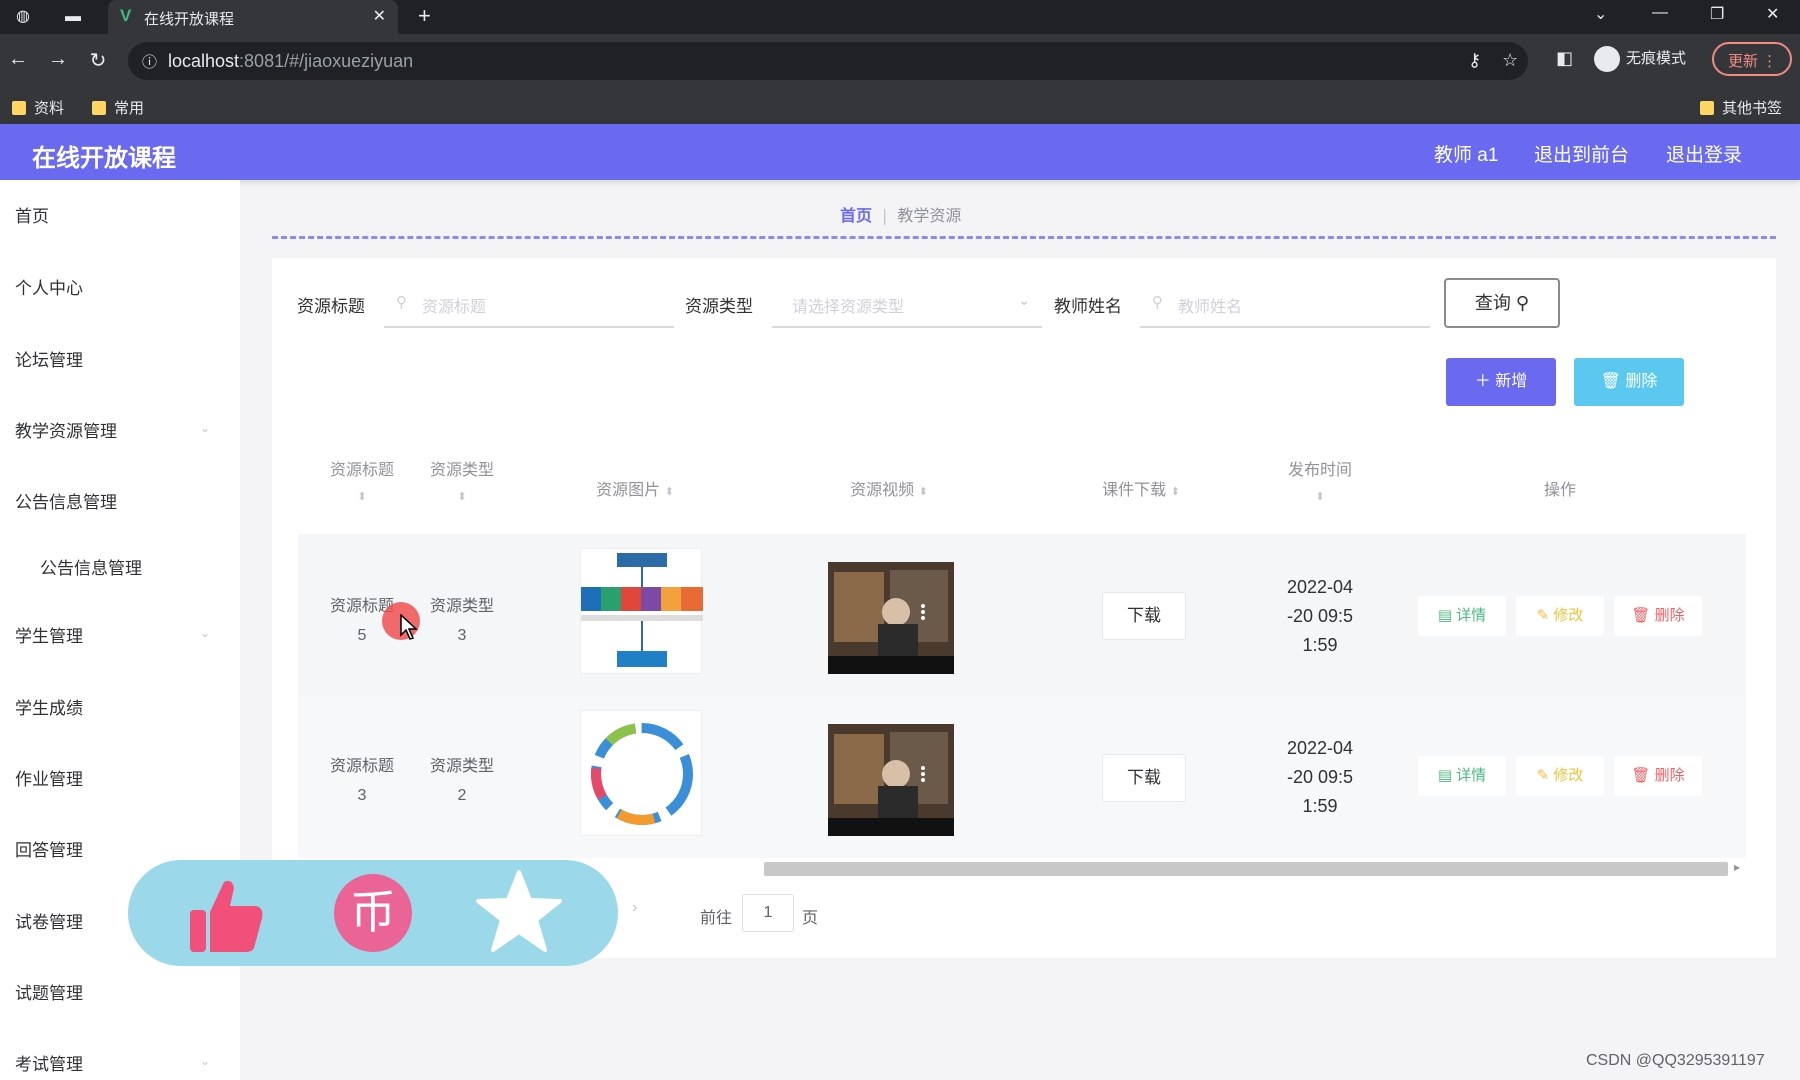  Describe the element at coordinates (49, 286) in the screenshot. I see `sidebar-item-profile: 个人中心` at that location.